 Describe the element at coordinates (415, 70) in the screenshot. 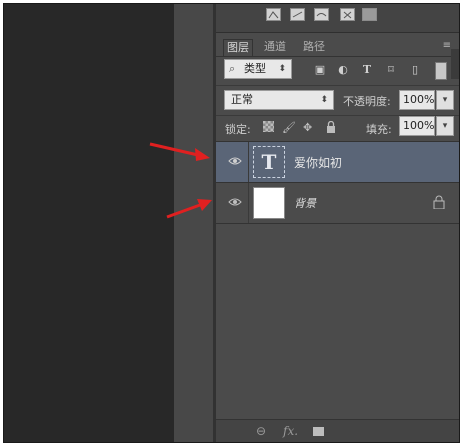

I see `smart-object-filter-icon: ▯` at that location.